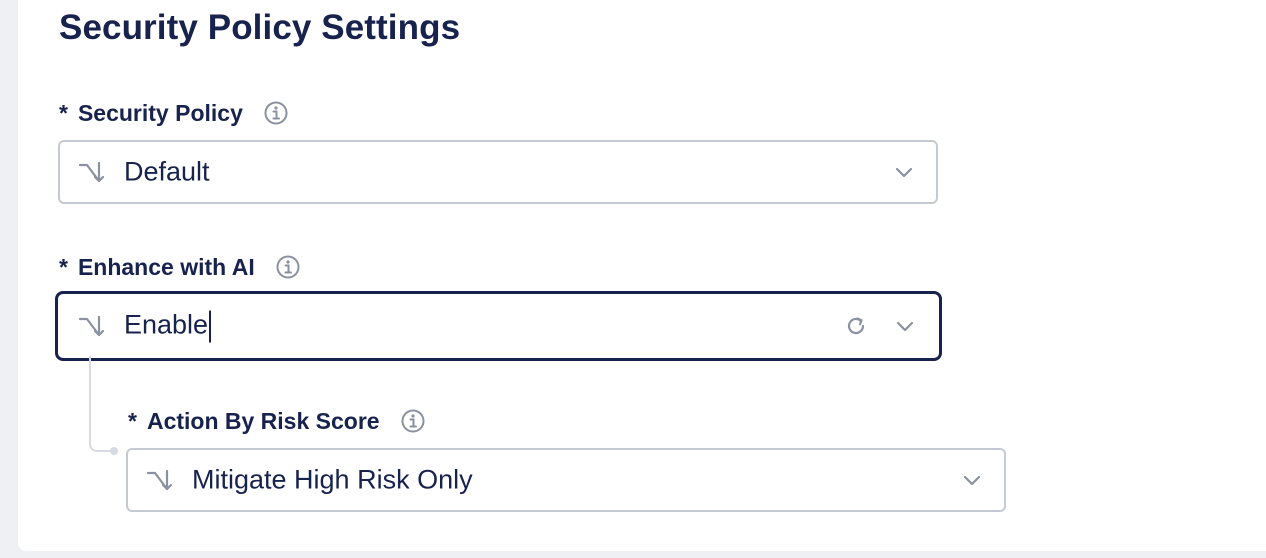 The height and width of the screenshot is (558, 1266). What do you see at coordinates (856, 326) in the screenshot?
I see `refresh-icon` at bounding box center [856, 326].